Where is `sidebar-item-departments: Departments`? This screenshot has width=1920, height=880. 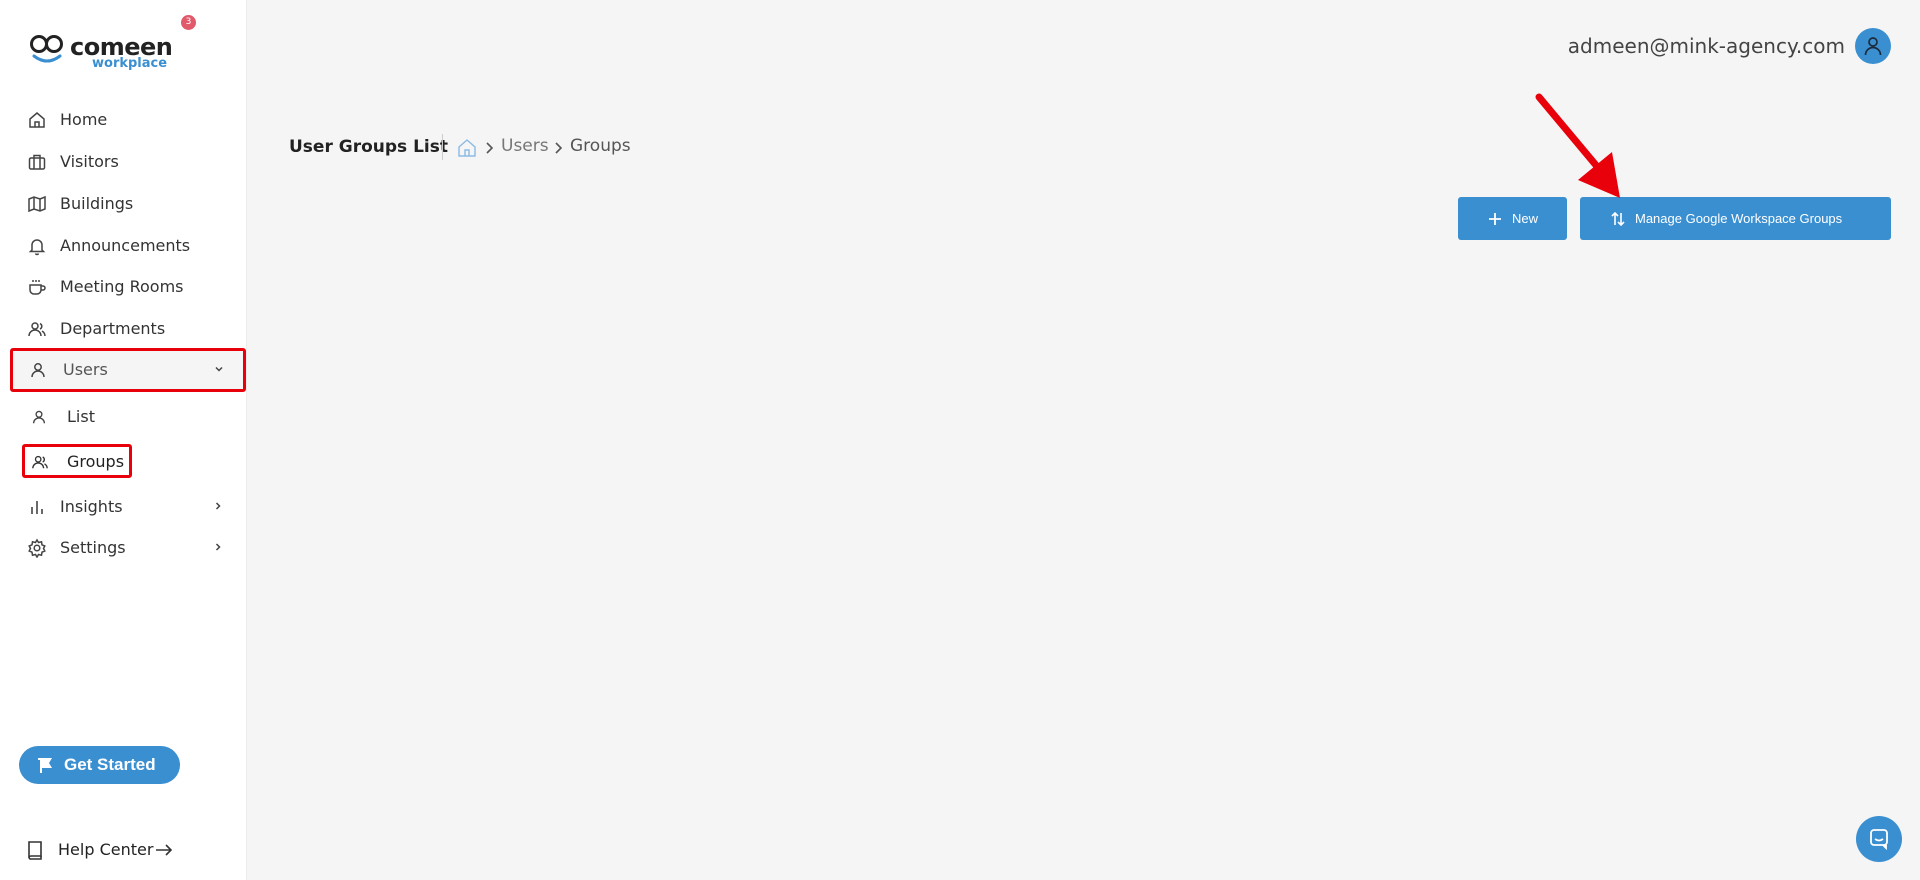 sidebar-item-departments: Departments is located at coordinates (127, 329).